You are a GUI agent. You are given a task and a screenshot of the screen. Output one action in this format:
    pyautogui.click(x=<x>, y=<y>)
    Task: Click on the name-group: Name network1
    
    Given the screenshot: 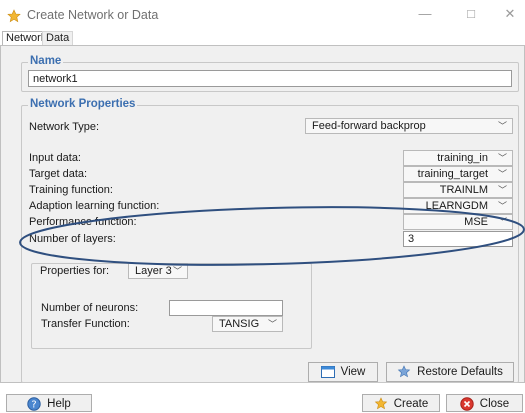 What is the action you would take?
    pyautogui.click(x=270, y=73)
    